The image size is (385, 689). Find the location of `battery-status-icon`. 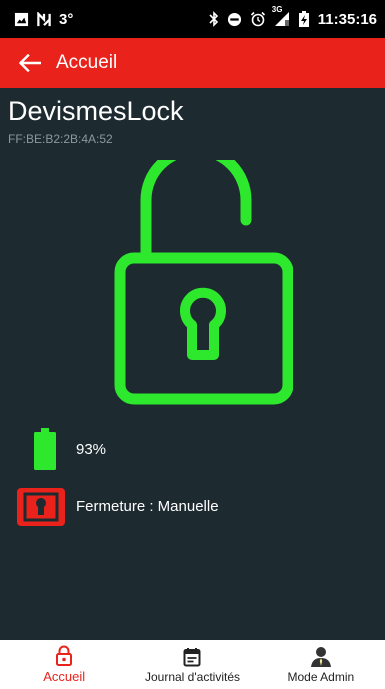

battery-status-icon is located at coordinates (304, 19).